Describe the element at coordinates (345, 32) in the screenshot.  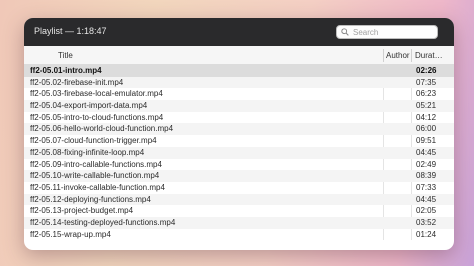
I see `search-icon` at that location.